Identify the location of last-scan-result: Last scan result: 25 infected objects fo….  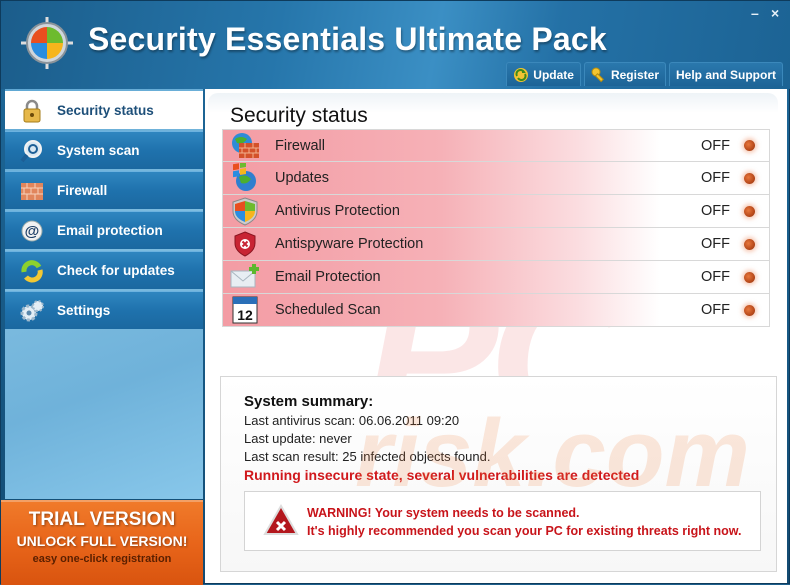
(367, 456).